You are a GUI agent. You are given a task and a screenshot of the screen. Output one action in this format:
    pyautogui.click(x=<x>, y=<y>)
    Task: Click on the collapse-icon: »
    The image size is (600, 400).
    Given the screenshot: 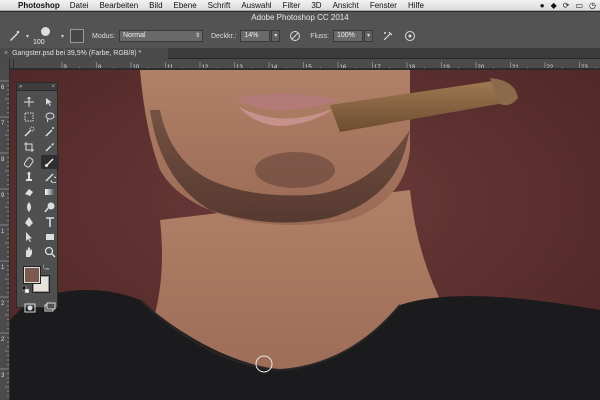 What is the action you would take?
    pyautogui.click(x=20, y=87)
    